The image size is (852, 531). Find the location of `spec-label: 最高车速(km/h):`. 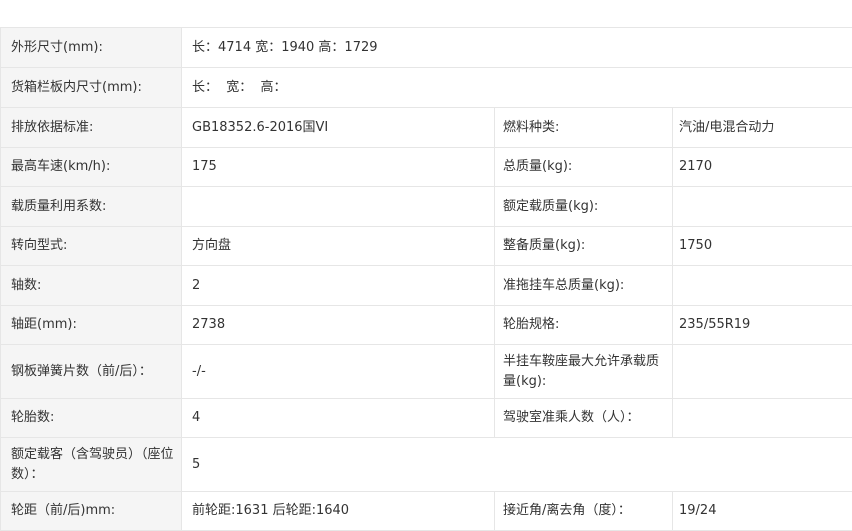

spec-label: 最高车速(km/h): is located at coordinates (91, 167).